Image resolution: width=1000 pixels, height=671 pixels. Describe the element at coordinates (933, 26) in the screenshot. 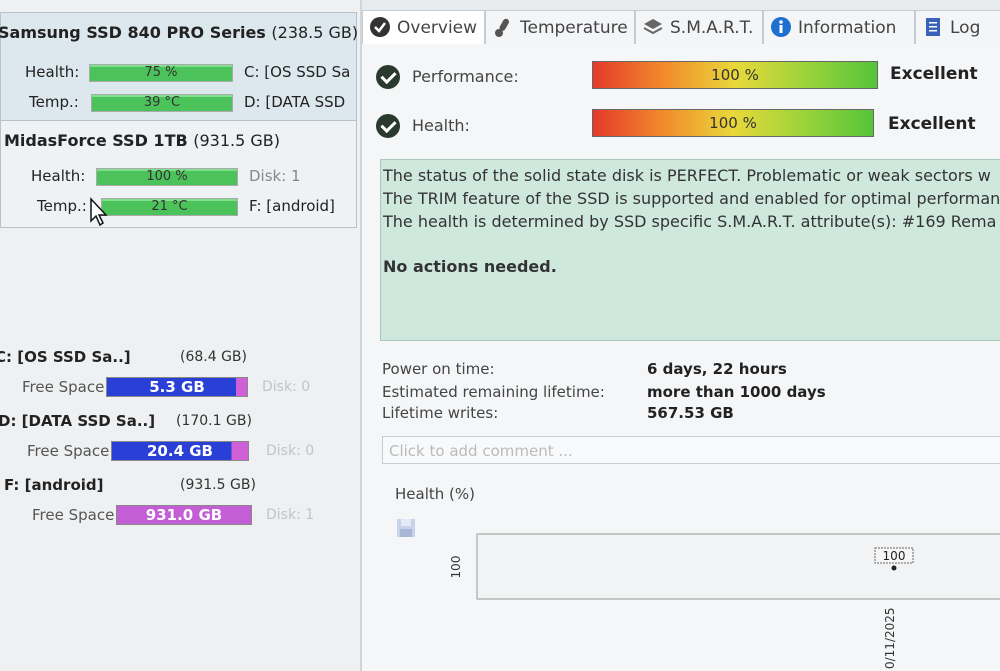

I see `document-icon` at that location.